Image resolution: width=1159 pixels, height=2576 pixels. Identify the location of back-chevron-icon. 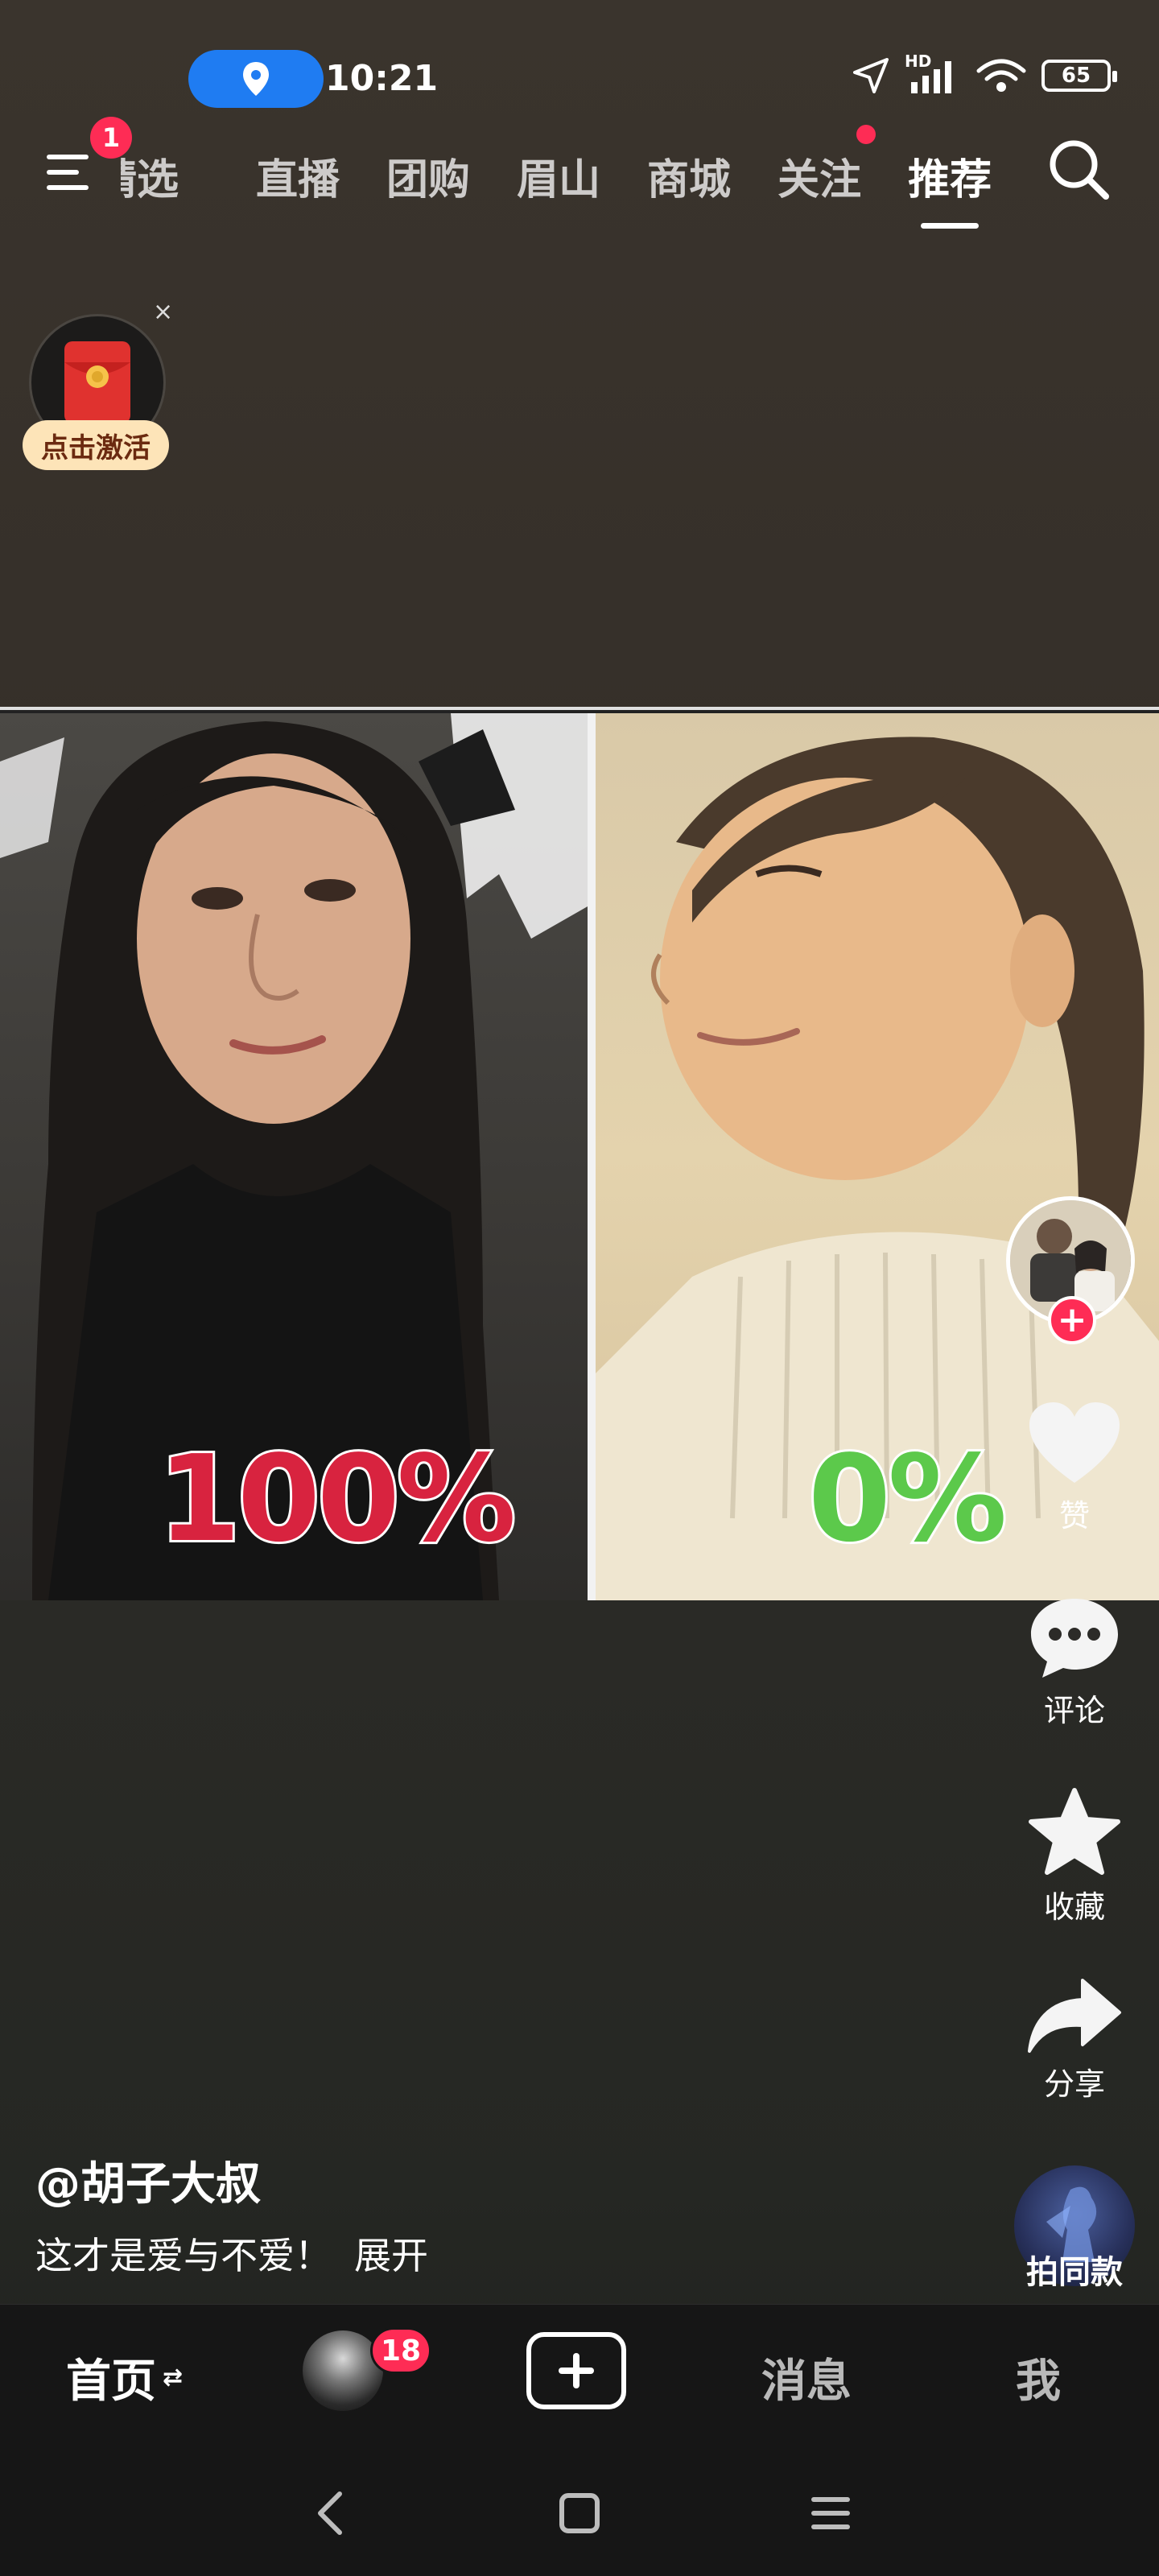
(330, 2513).